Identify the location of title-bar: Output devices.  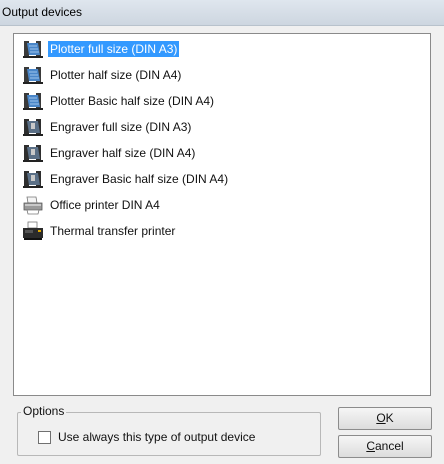
(222, 13).